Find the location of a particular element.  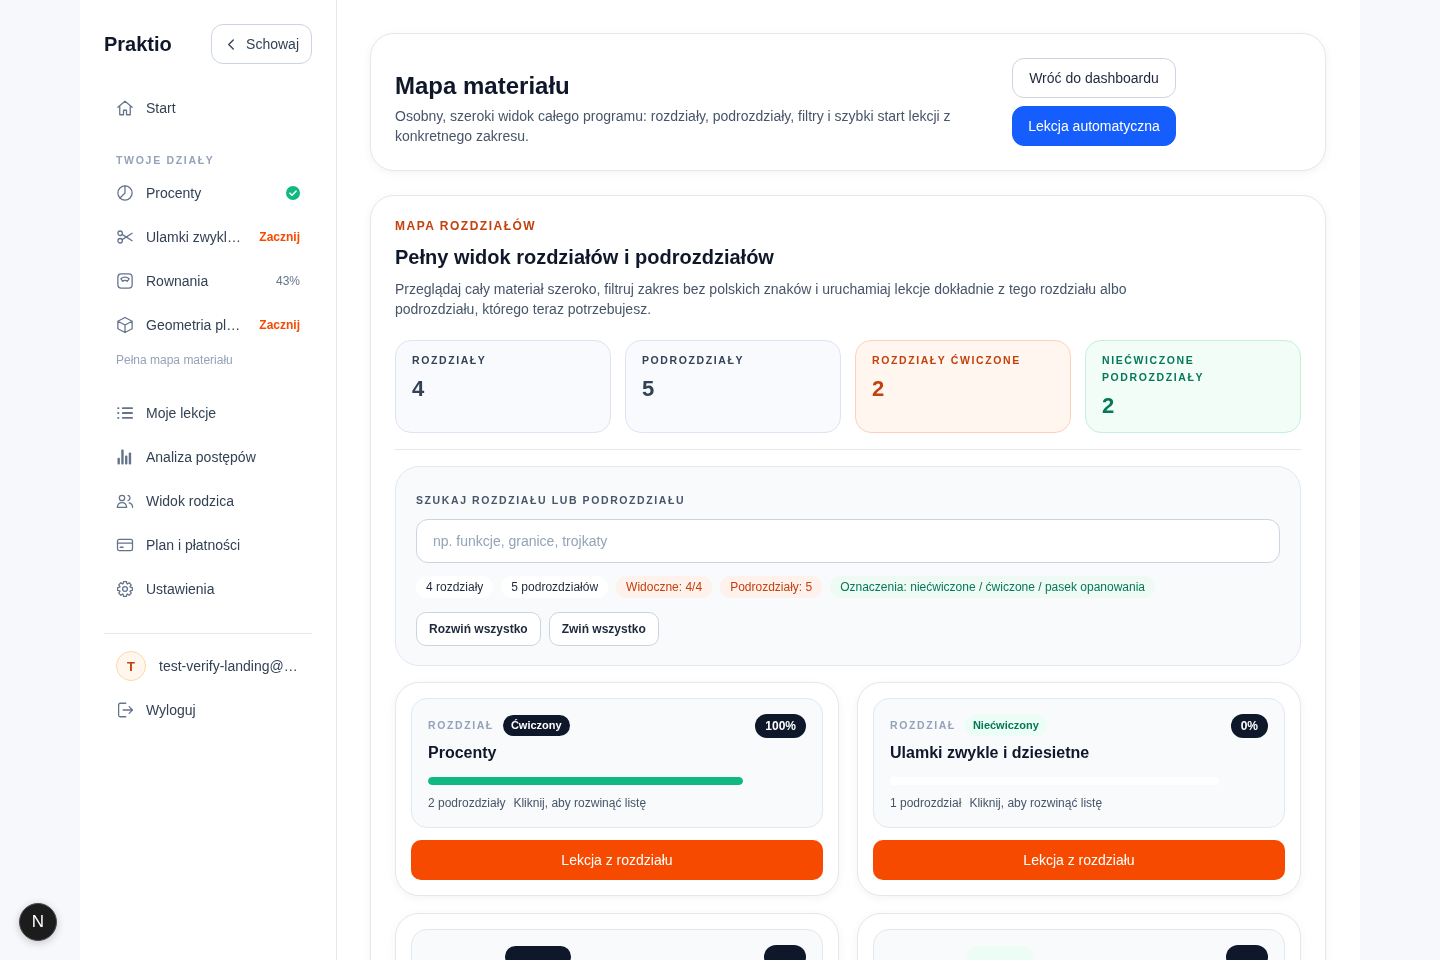

chapter-summary: ROZDZIAŁ Niećwiczony Ulamki zwykle i dziesietne 1 podrozdział Kliknij, aby rozwinąć listę 0% is located at coordinates (1079, 763).